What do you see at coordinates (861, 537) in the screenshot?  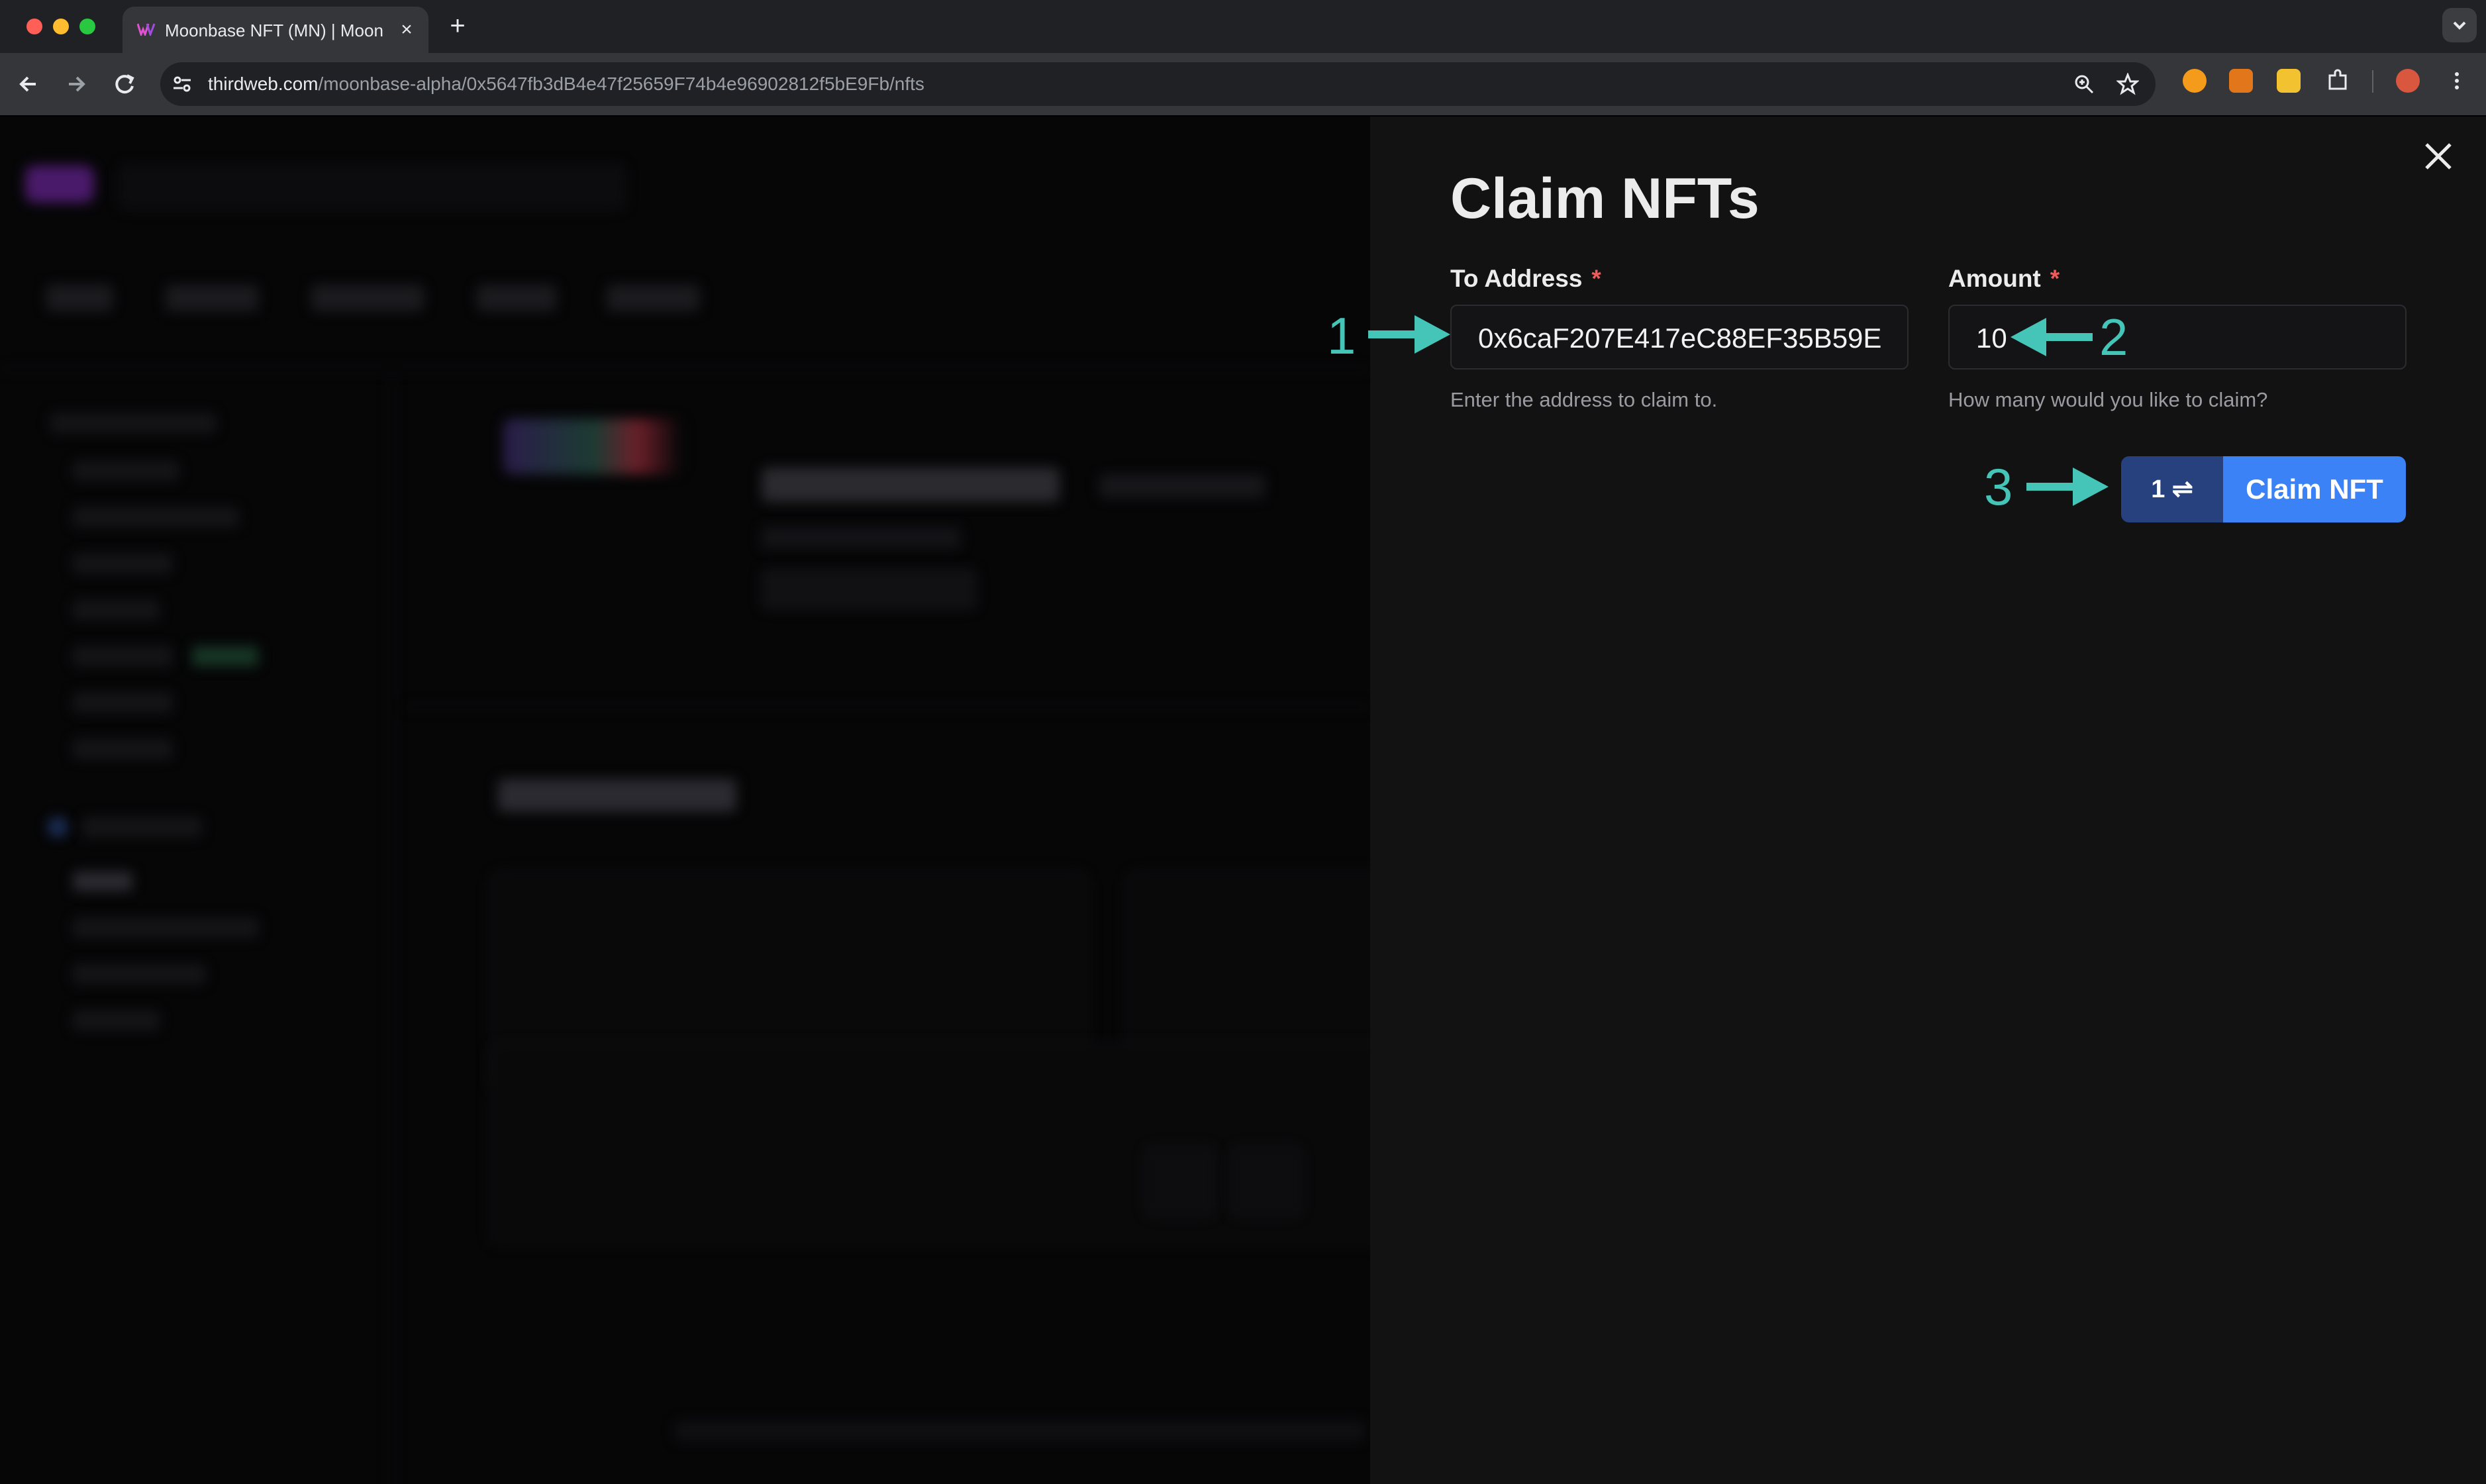 I see `background-subtitle` at bounding box center [861, 537].